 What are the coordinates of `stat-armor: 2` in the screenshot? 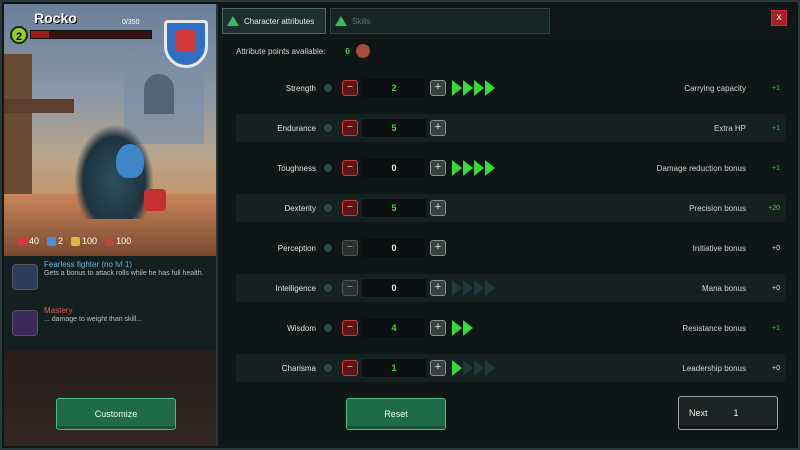 It's located at (55, 241).